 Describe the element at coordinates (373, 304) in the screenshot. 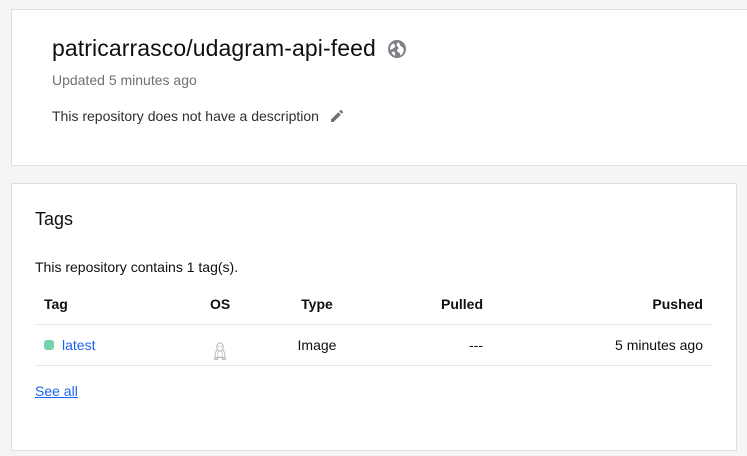

I see `table-header-row: Tag OS Type Pulled Pushed` at that location.